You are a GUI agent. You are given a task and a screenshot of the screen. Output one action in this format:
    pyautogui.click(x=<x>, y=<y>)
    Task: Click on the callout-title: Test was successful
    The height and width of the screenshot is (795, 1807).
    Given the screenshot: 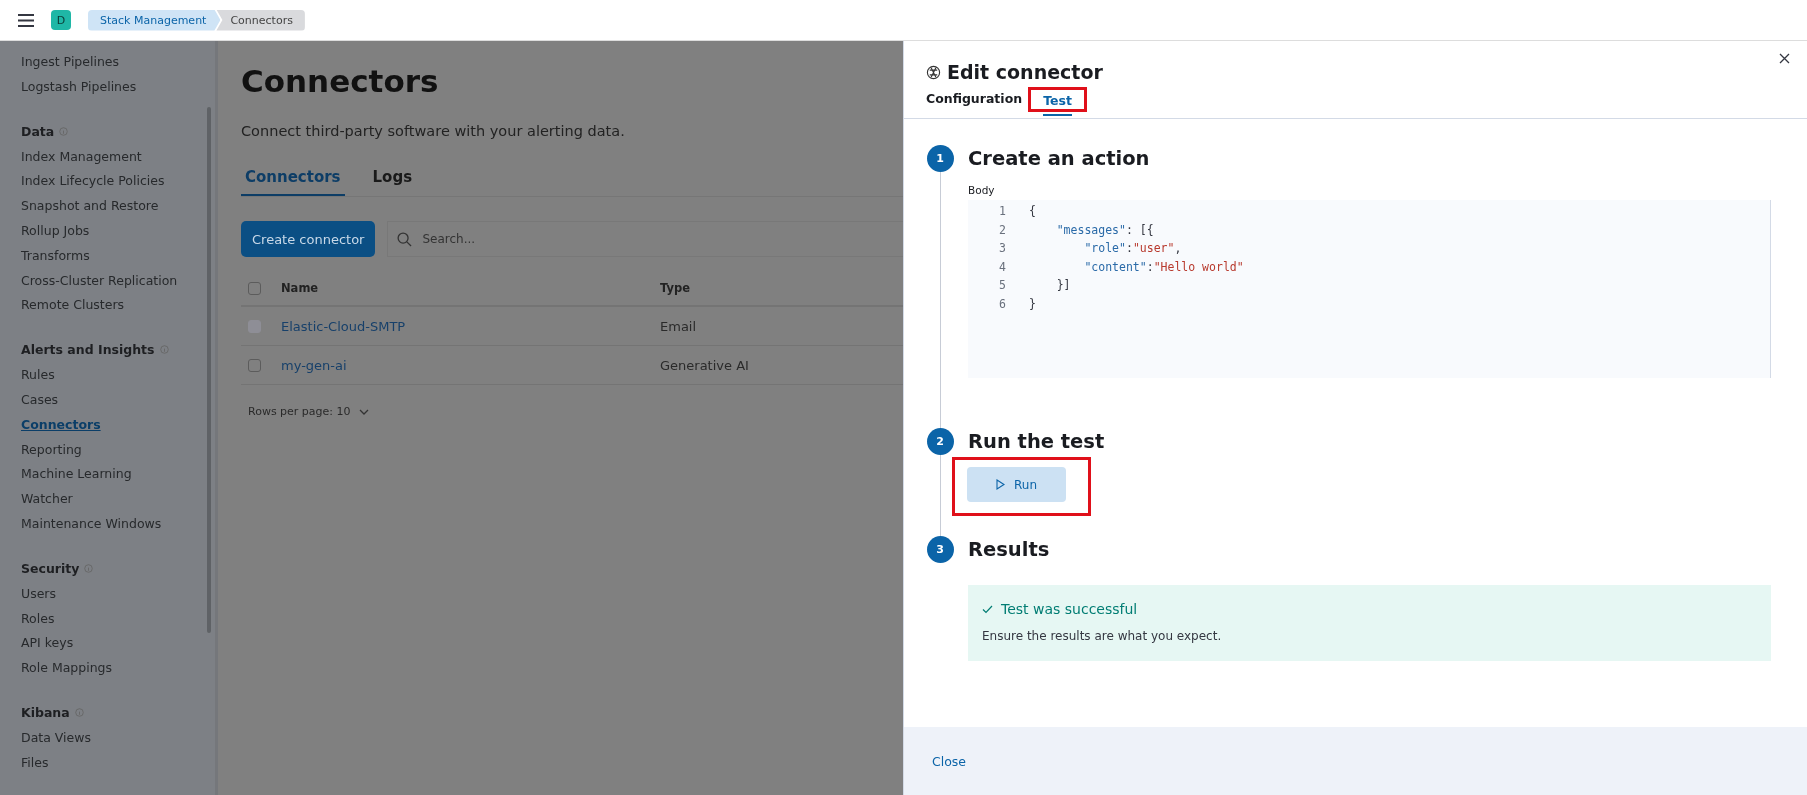 What is the action you would take?
    pyautogui.click(x=1069, y=609)
    